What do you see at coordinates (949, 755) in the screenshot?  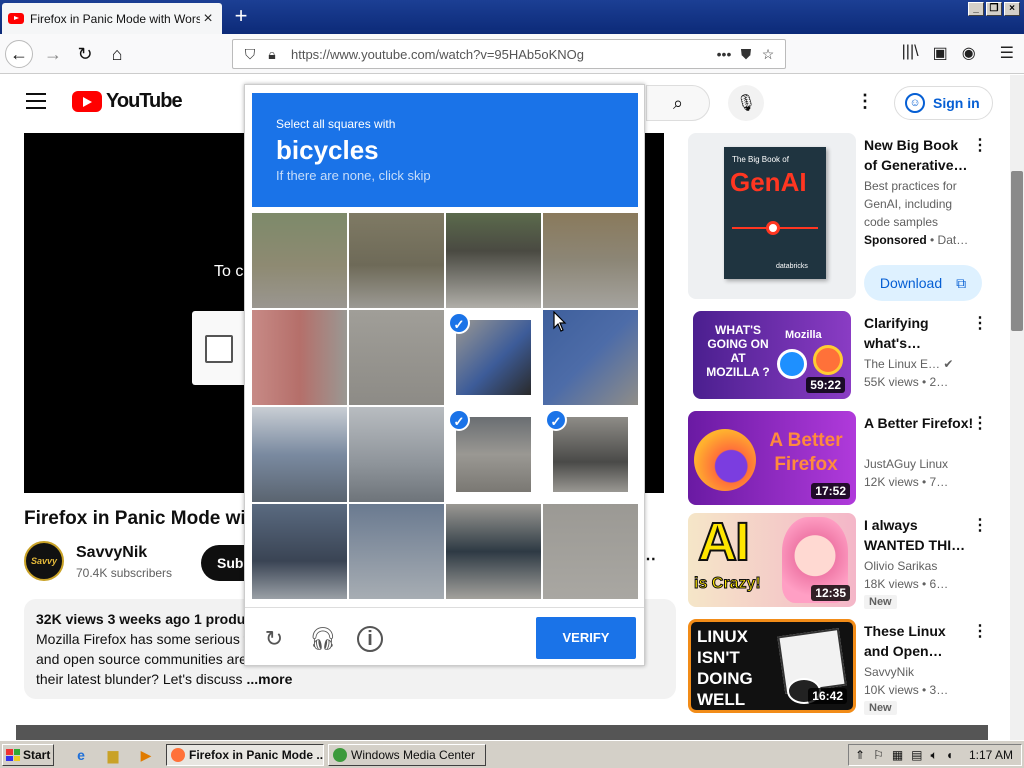 I see `tray-speaker-icon: ◖` at bounding box center [949, 755].